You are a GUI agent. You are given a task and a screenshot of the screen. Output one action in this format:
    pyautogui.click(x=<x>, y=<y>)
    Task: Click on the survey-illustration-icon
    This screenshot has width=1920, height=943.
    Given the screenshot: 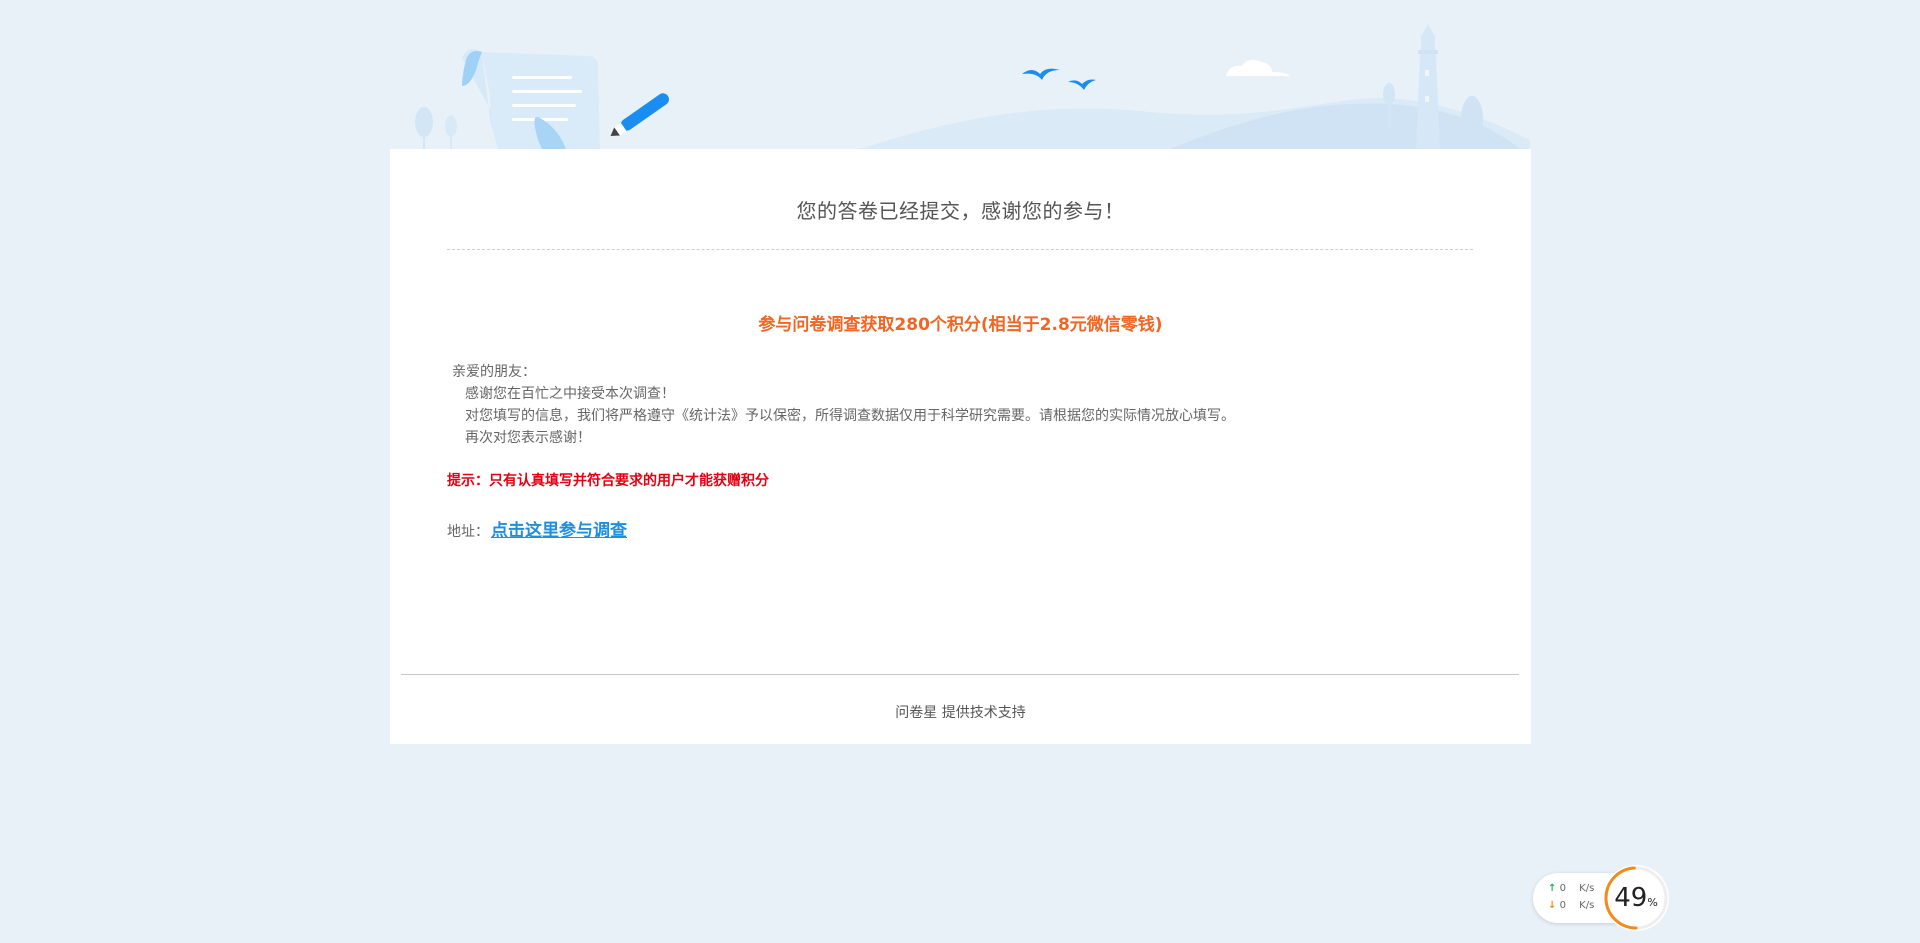 What is the action you would take?
    pyautogui.click(x=972, y=86)
    